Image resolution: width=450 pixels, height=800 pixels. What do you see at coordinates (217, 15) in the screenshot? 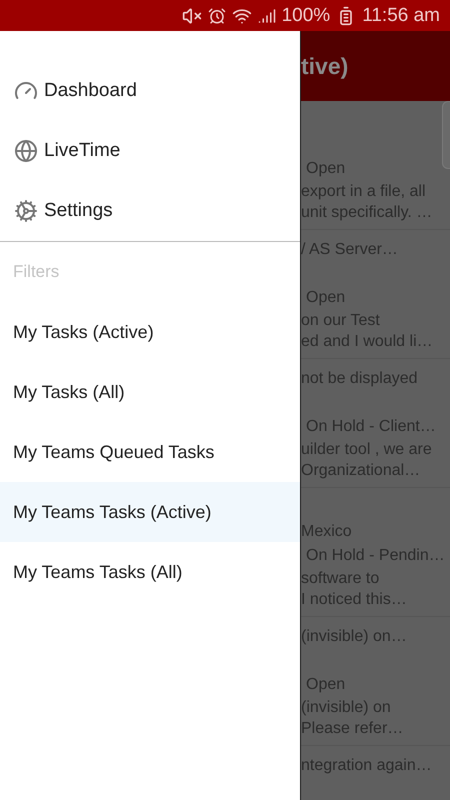
I see `alarm-icon` at bounding box center [217, 15].